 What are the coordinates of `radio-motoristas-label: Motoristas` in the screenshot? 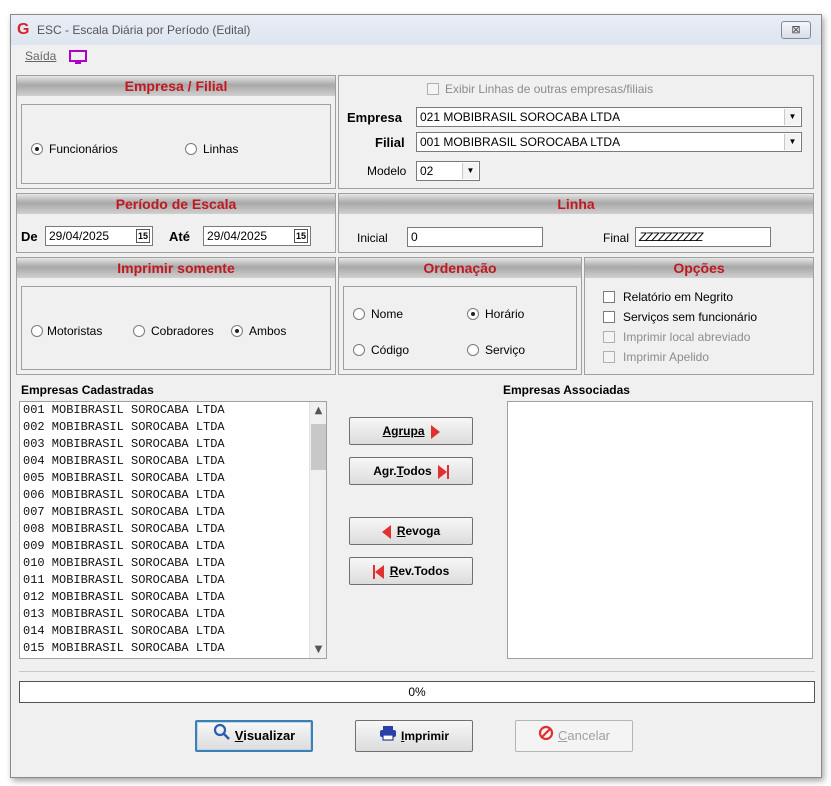 It's located at (75, 331).